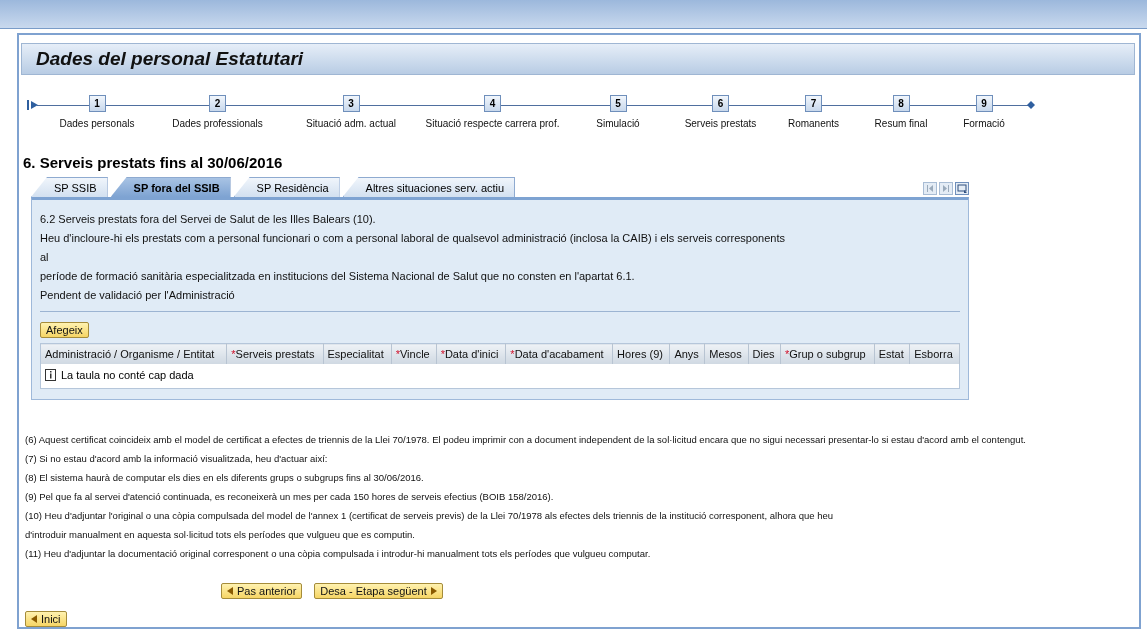 This screenshot has width=1147, height=635. I want to click on panel-text: 6.2 Serveis prestats fora del Servei de Salut de les Illes Balears (10)., so click(208, 219).